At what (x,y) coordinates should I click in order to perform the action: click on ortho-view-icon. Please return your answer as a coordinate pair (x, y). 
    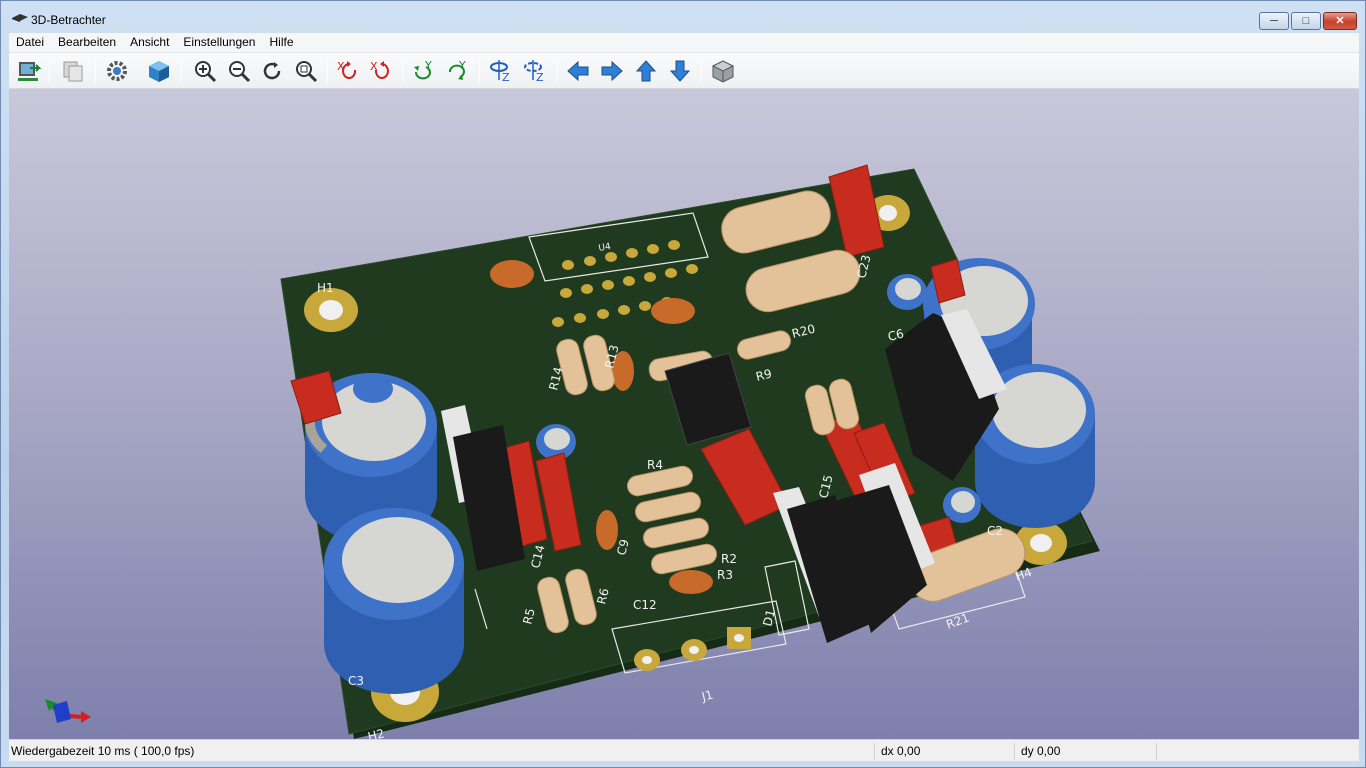
    Looking at the image, I should click on (723, 71).